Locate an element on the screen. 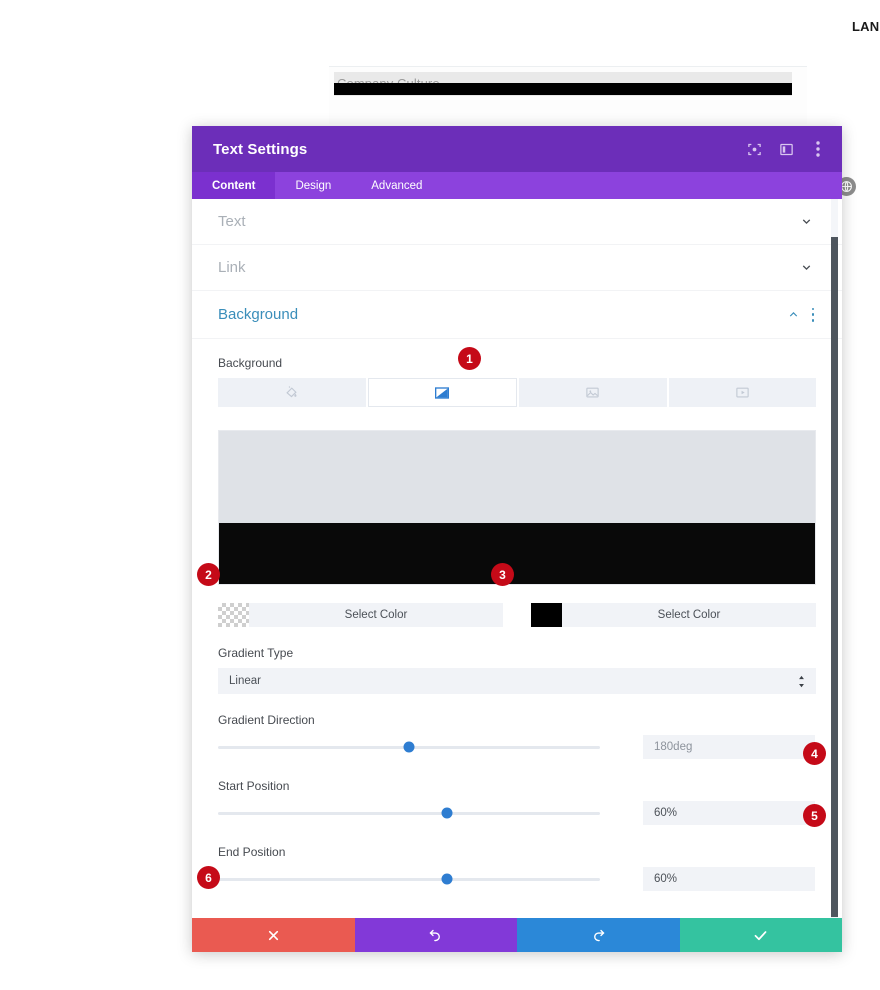  annotation-badge-1: 1 is located at coordinates (469, 358).